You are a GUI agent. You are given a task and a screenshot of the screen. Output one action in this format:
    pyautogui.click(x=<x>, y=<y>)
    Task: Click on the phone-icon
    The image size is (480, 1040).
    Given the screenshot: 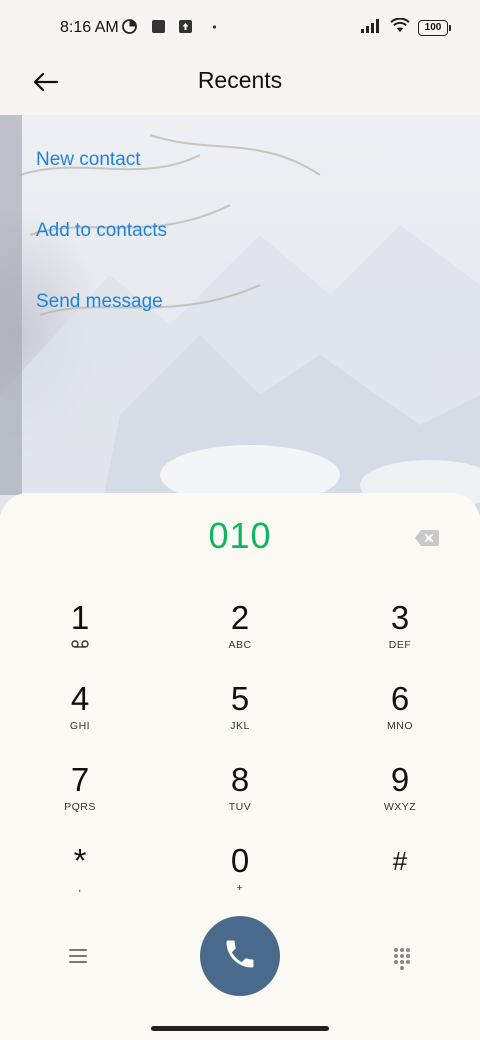 What is the action you would take?
    pyautogui.click(x=240, y=956)
    